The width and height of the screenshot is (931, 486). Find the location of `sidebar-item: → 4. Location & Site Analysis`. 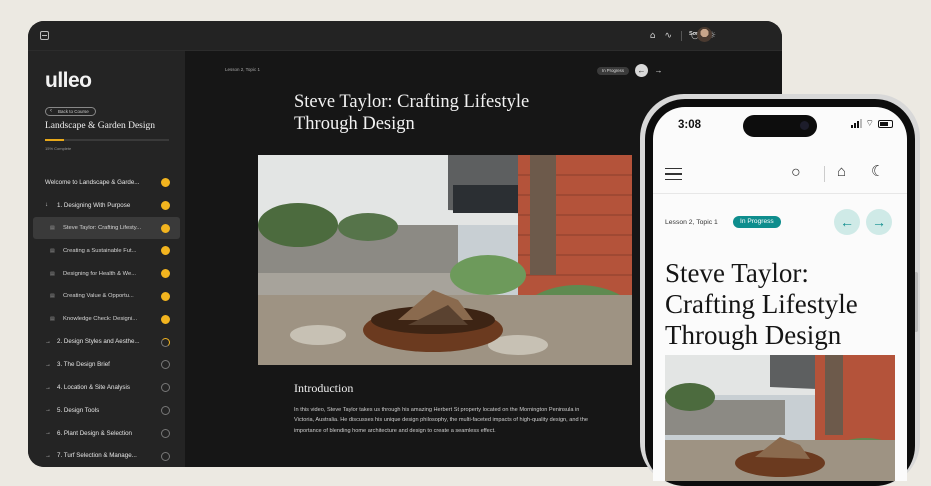

sidebar-item: → 4. Location & Site Analysis is located at coordinates (106, 387).